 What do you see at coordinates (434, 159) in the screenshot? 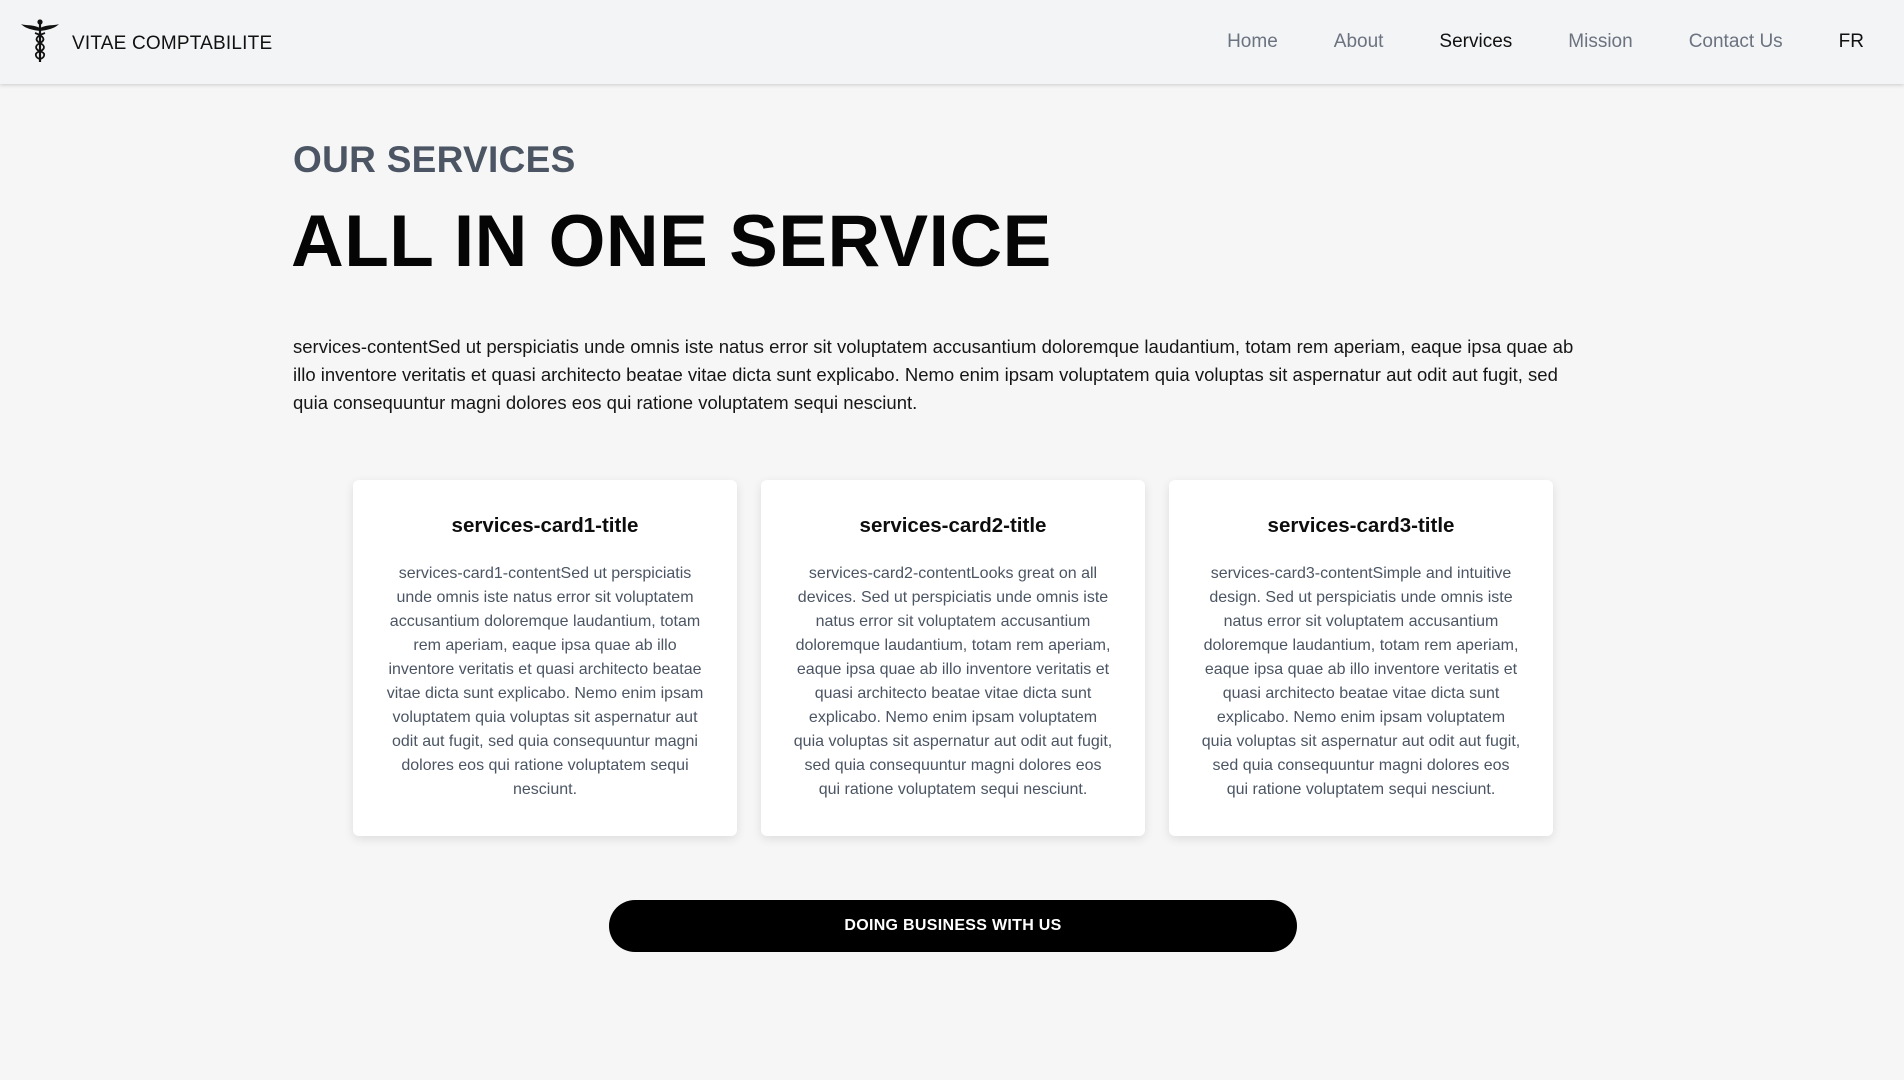
I see `section-label: OUR SERVICES` at bounding box center [434, 159].